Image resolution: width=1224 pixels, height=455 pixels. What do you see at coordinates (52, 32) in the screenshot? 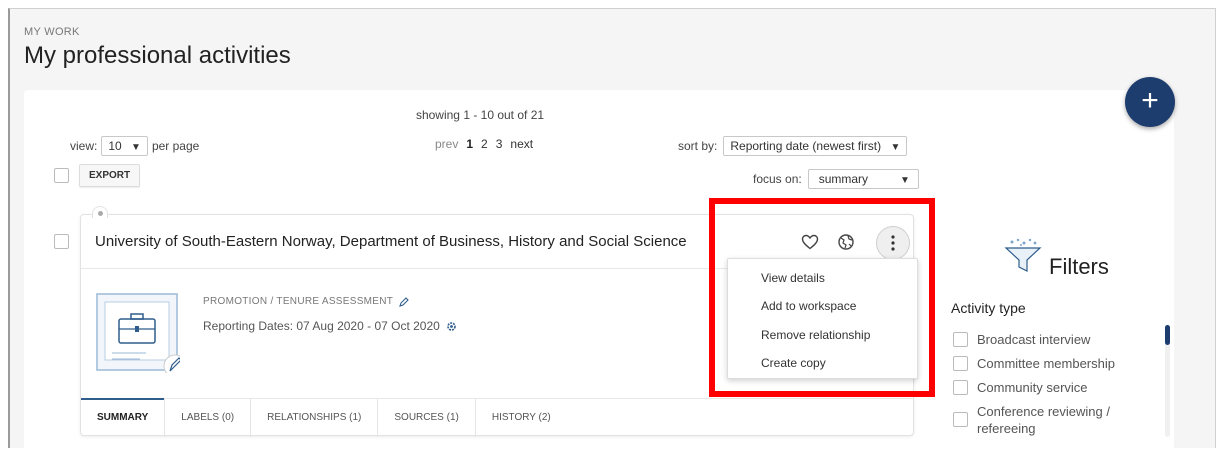
I see `section-label: MY WORK` at bounding box center [52, 32].